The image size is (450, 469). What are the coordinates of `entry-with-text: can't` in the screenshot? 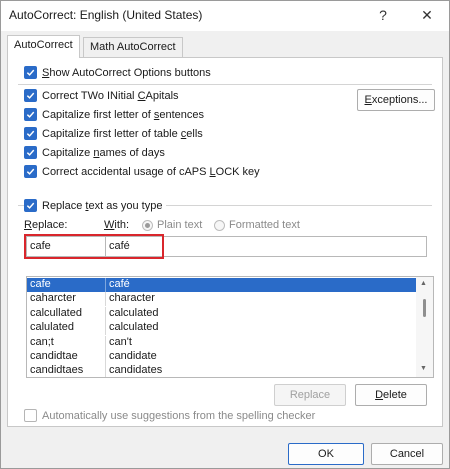 It's located at (120, 341).